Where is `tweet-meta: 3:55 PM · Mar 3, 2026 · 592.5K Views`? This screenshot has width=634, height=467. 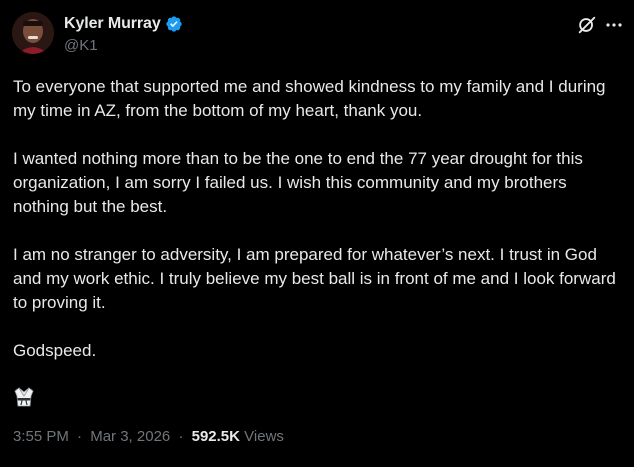
tweet-meta: 3:55 PM · Mar 3, 2026 · 592.5K Views is located at coordinates (148, 436).